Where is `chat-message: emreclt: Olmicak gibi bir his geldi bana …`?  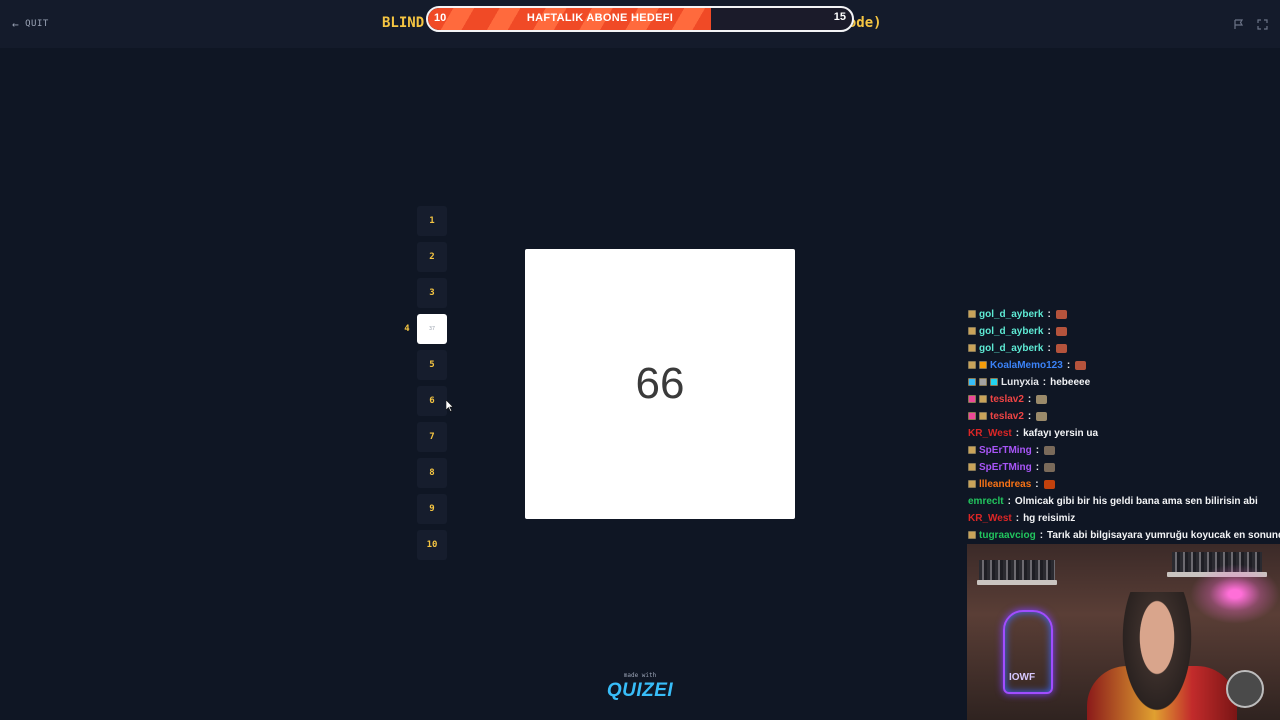
chat-message: emreclt: Olmicak gibi bir his geldi bana … is located at coordinates (1113, 501).